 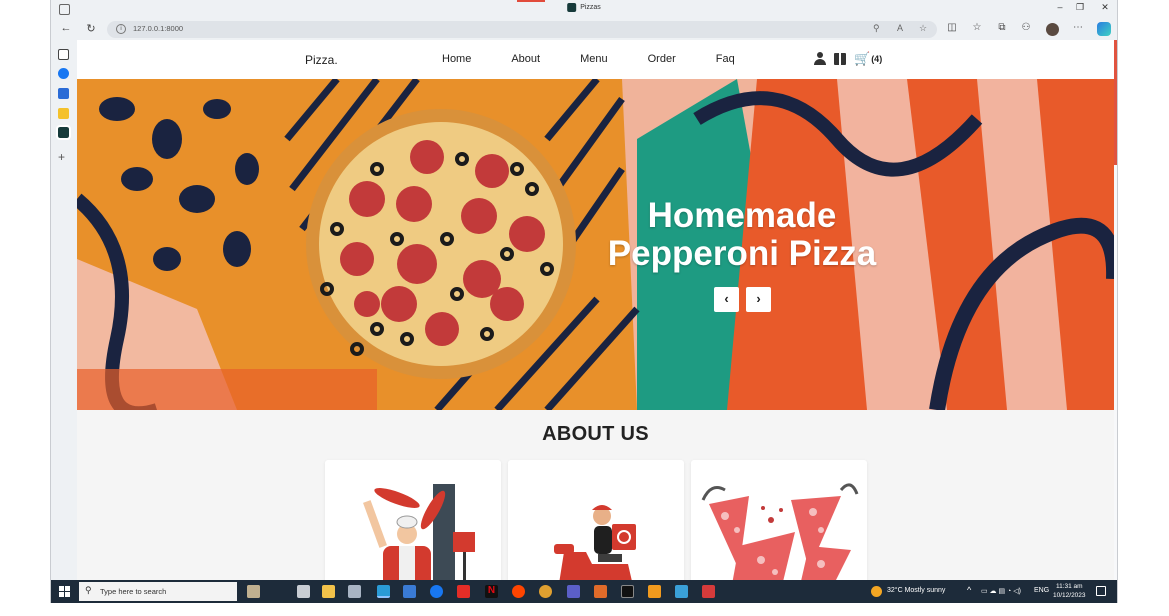 I want to click on start-windows-icon, so click(x=64, y=591).